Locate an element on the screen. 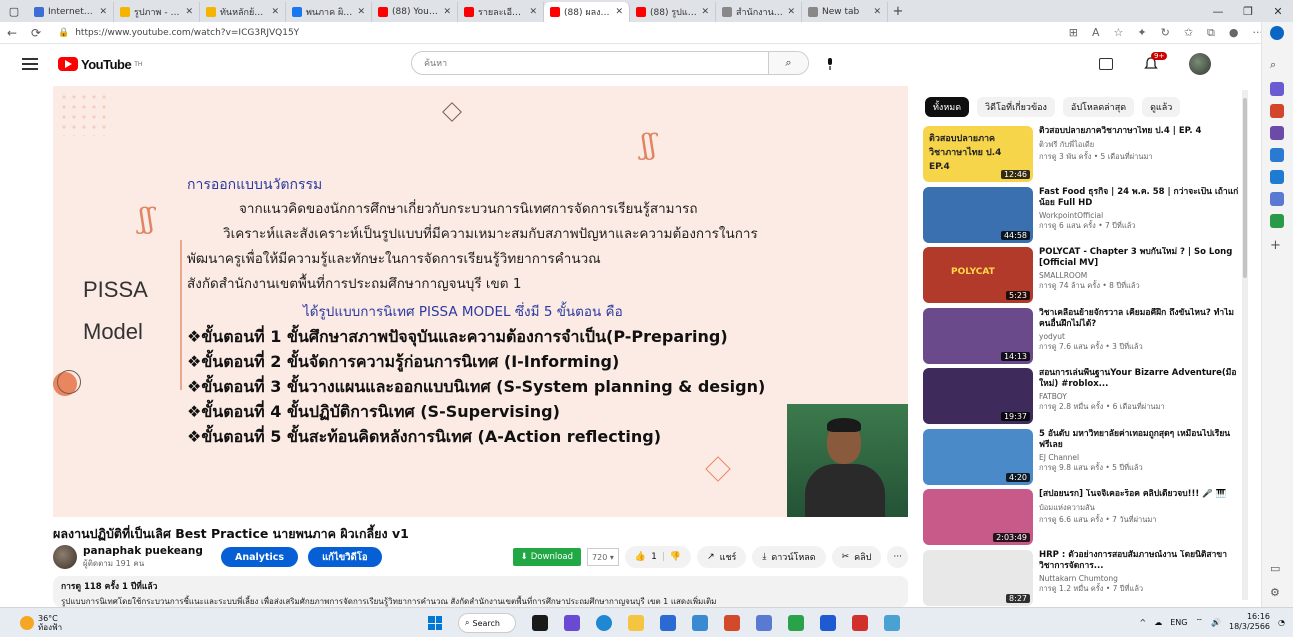 The image size is (1293, 637). wifi-icon: ⌔ is located at coordinates (1199, 622).